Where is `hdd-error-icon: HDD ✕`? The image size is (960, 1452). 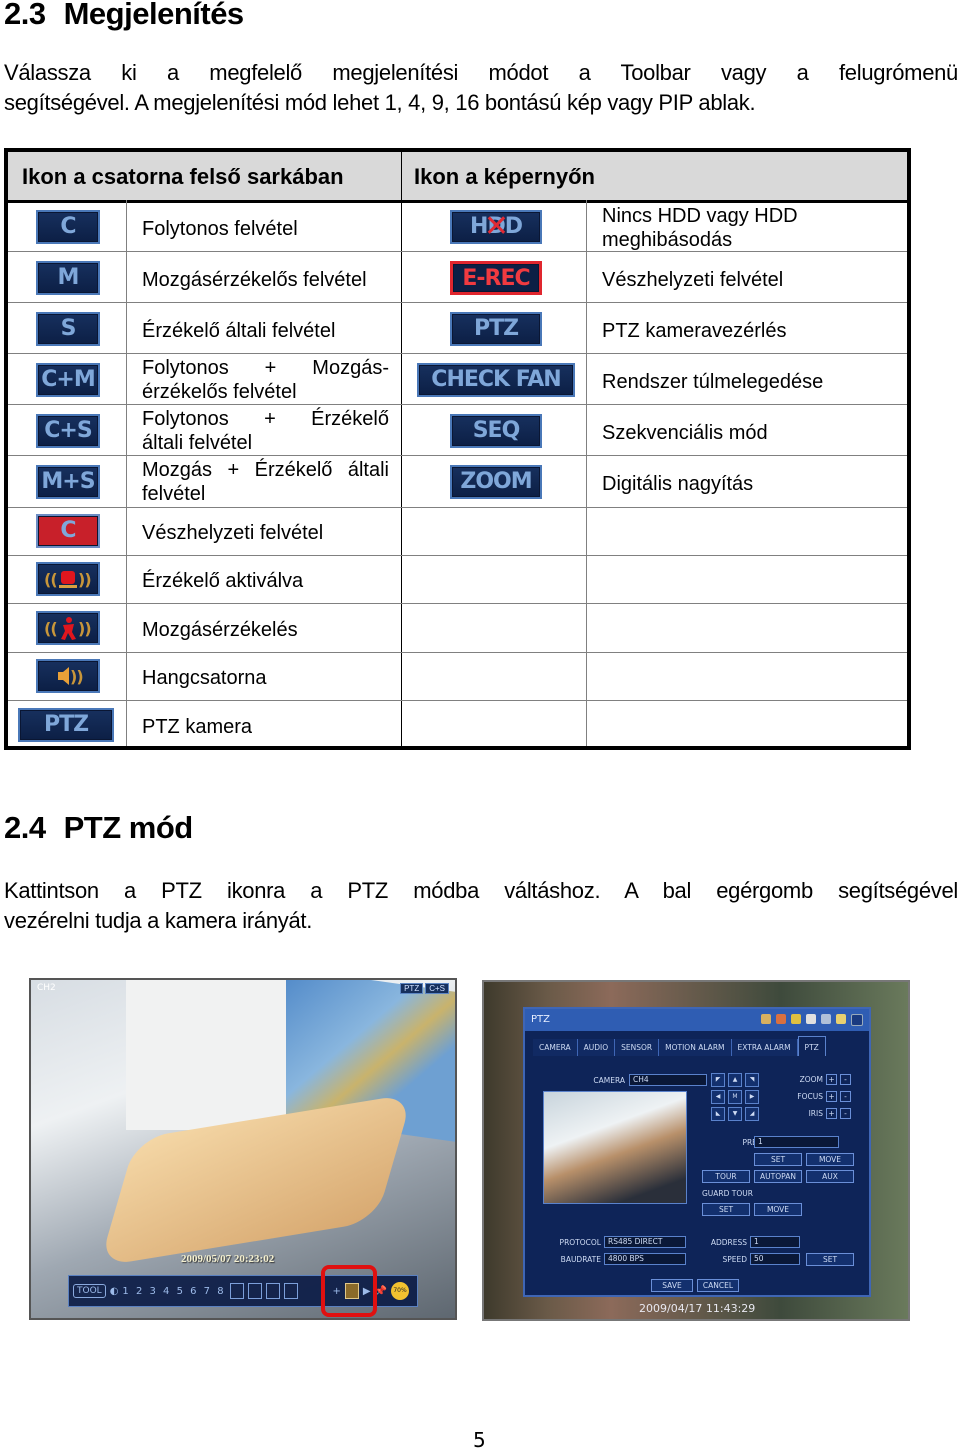 hdd-error-icon: HDD ✕ is located at coordinates (496, 227).